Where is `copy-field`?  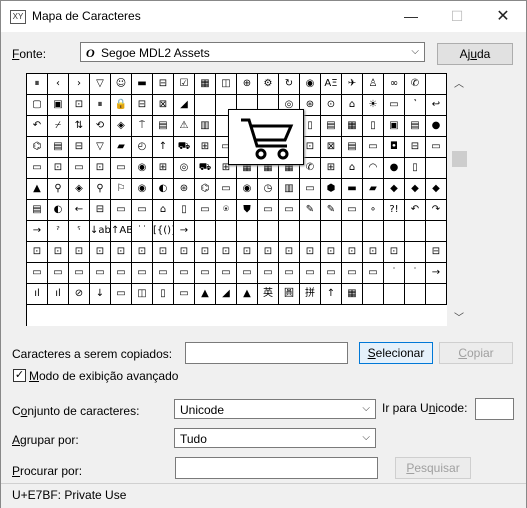
copy-field is located at coordinates (266, 353).